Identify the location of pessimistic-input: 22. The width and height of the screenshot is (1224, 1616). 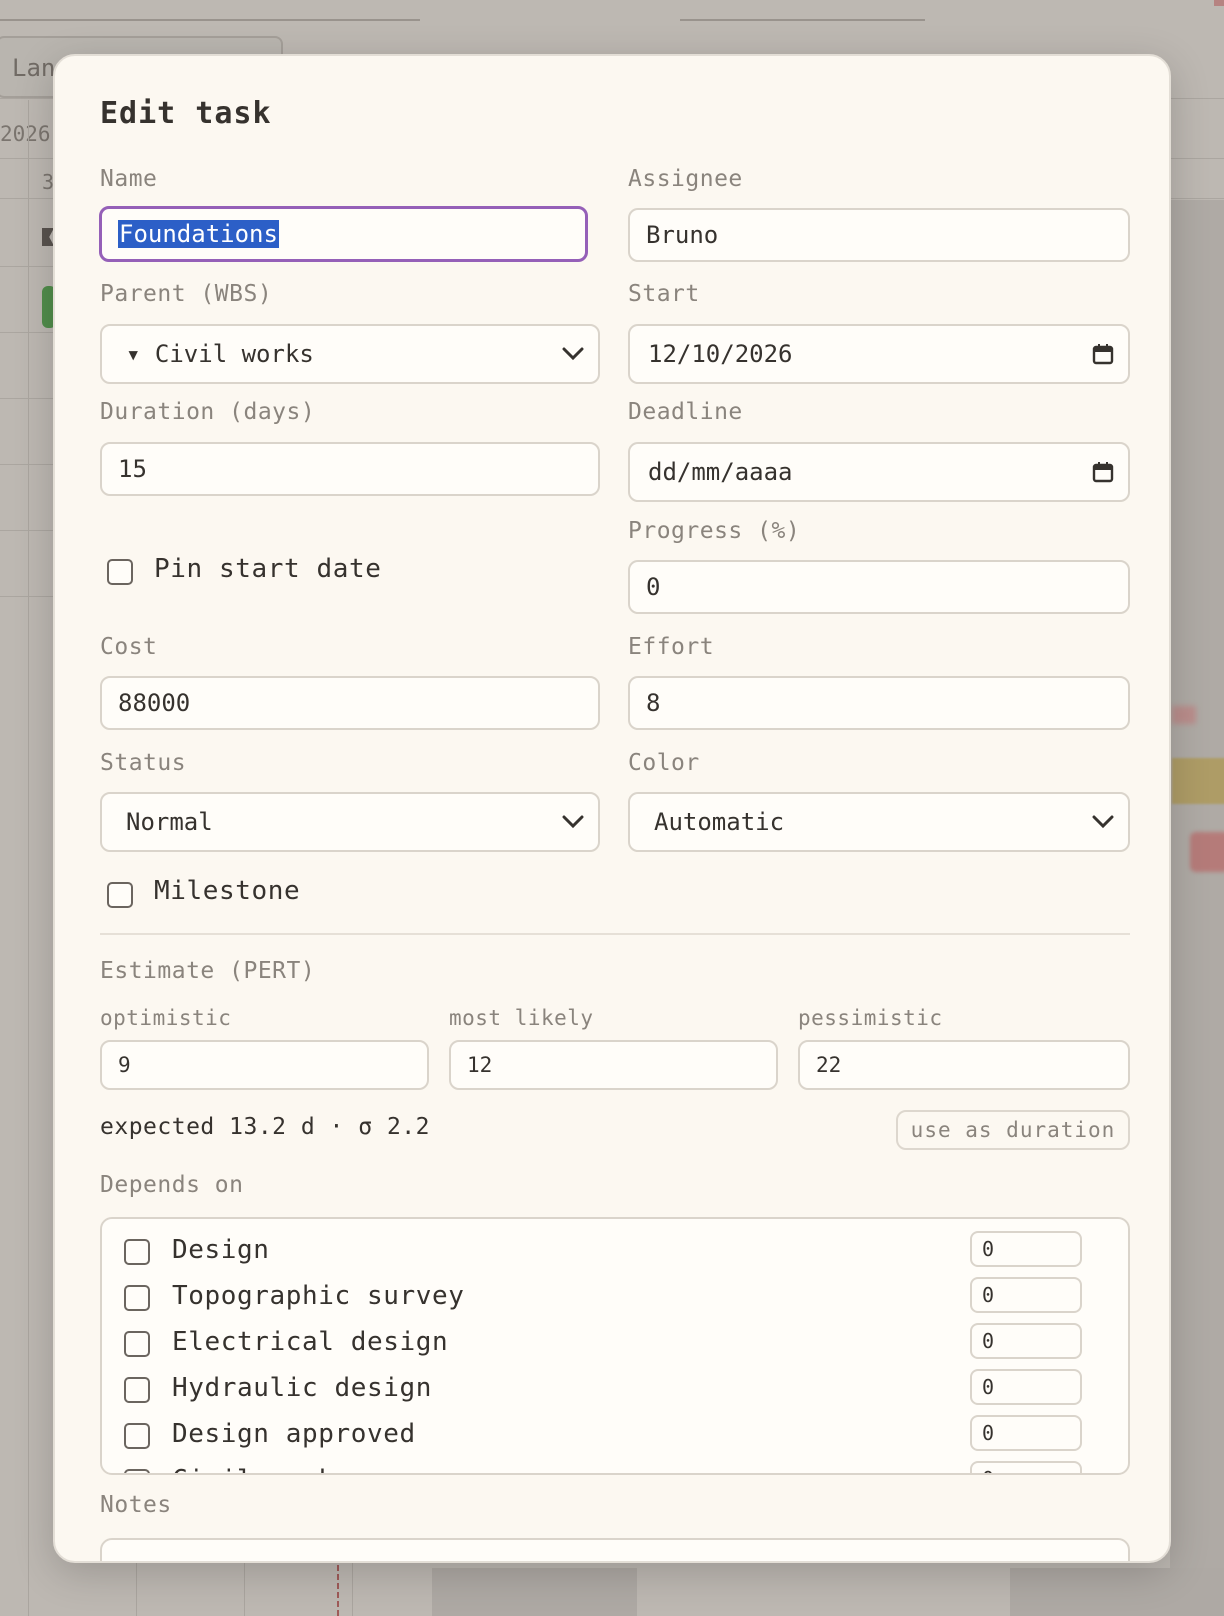
(964, 1065).